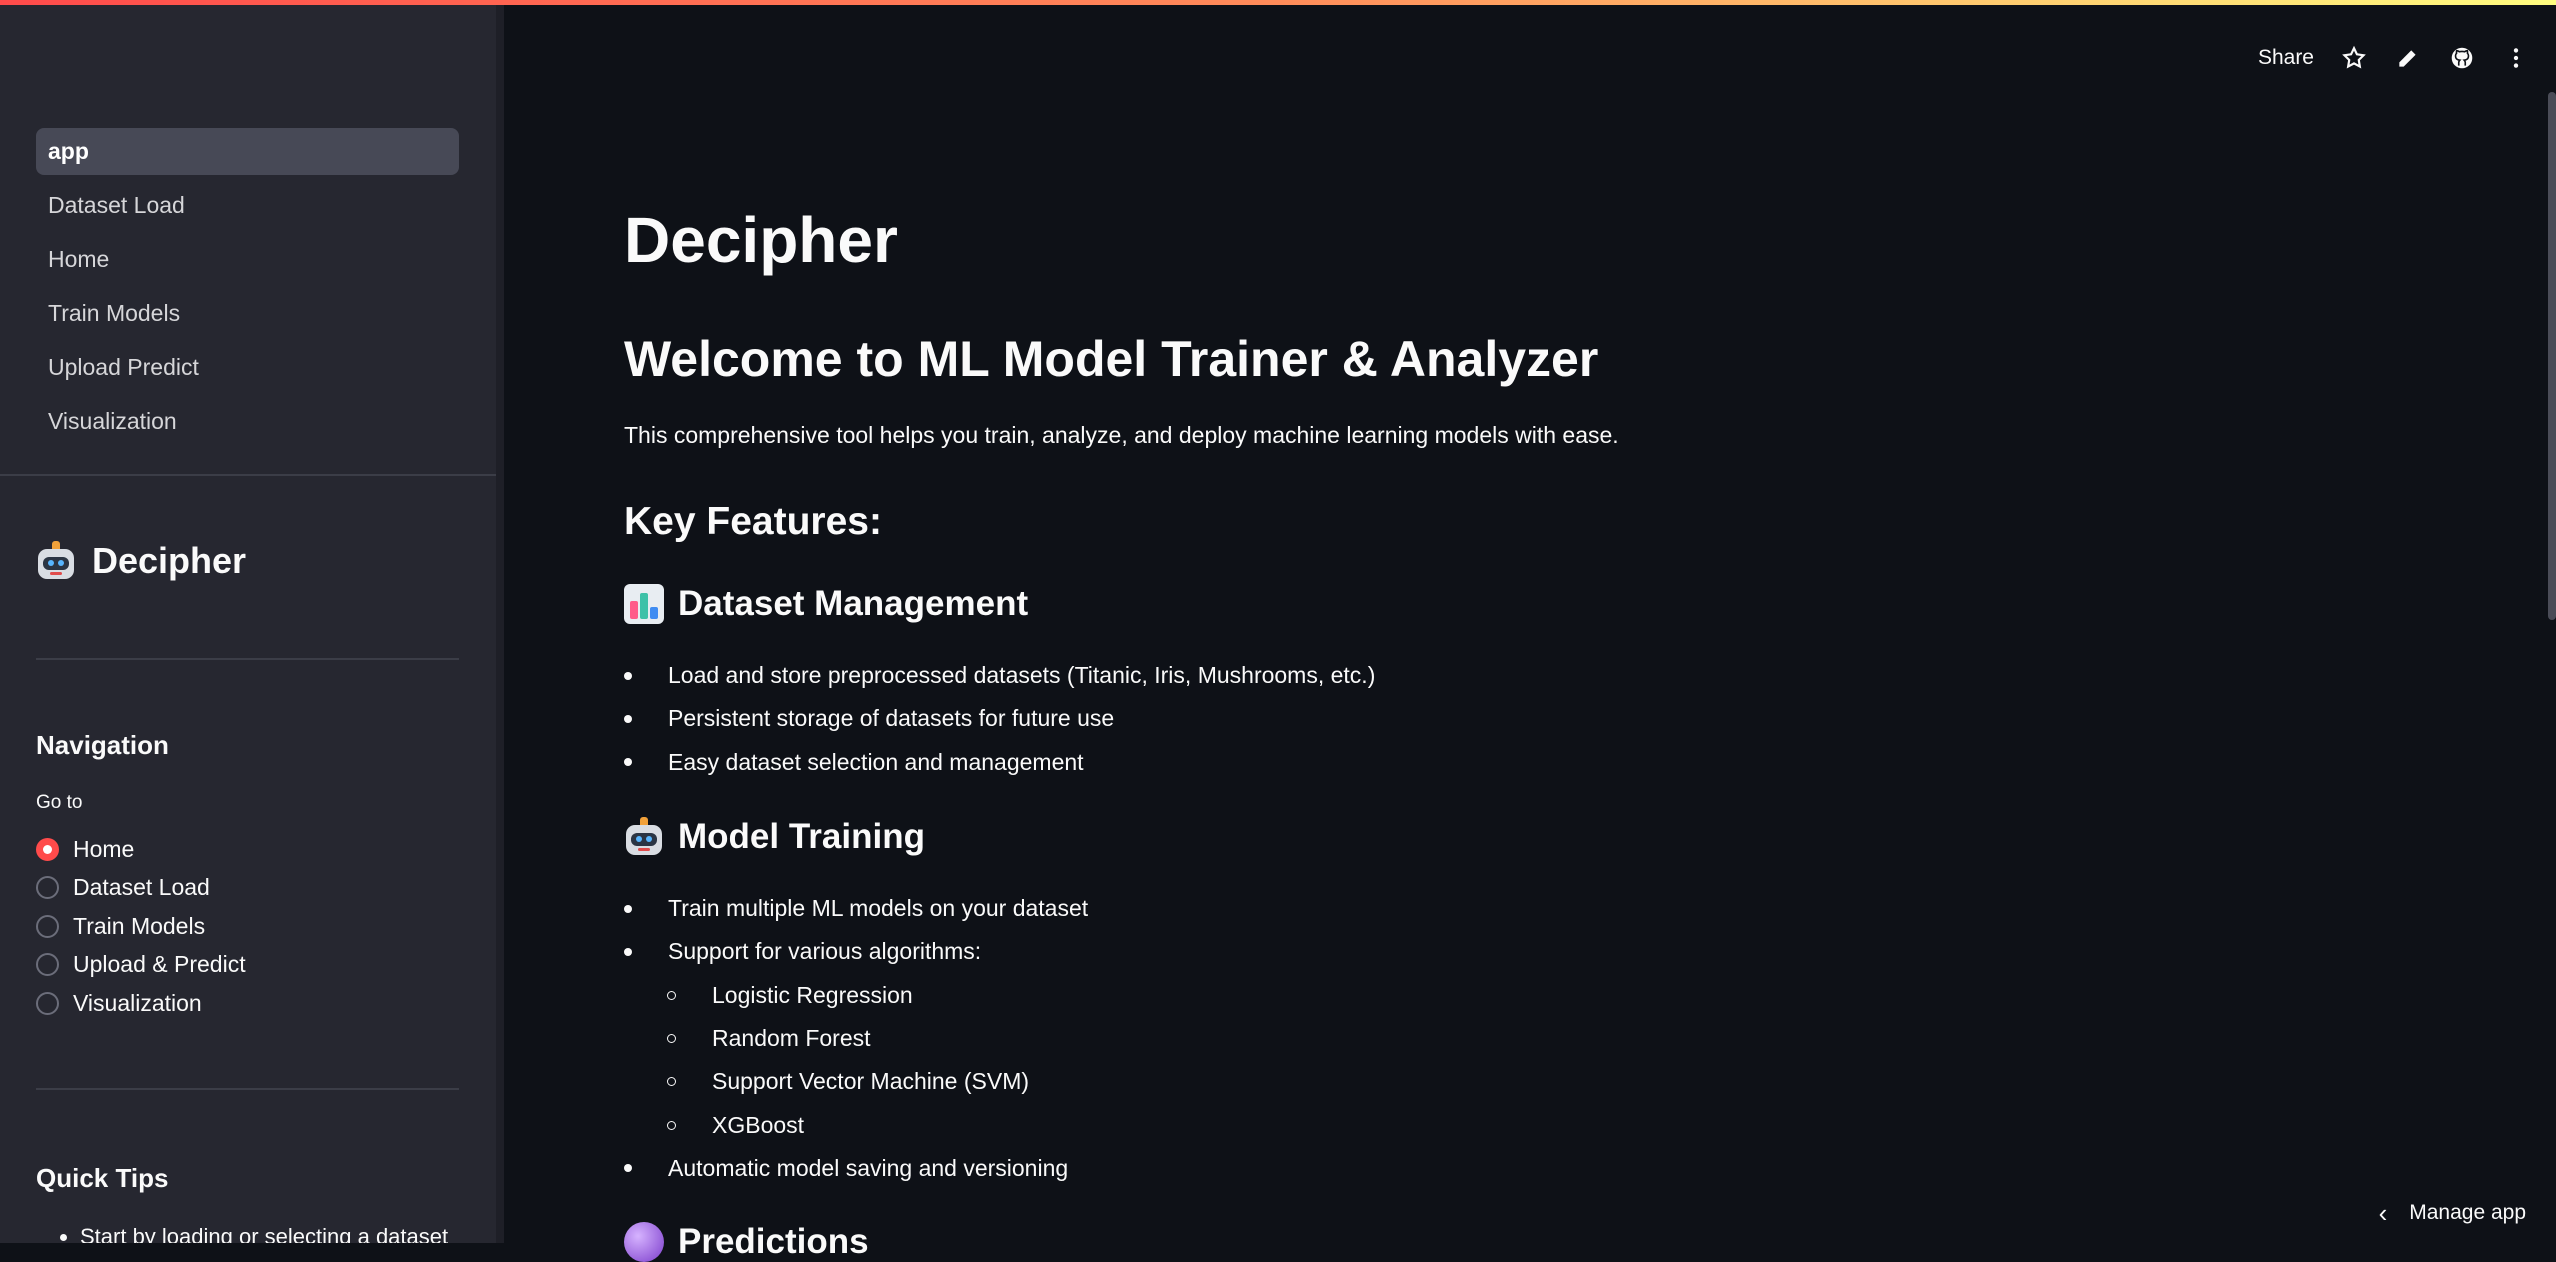 The image size is (2556, 1262). I want to click on radio-option-label: Visualization, so click(137, 1003).